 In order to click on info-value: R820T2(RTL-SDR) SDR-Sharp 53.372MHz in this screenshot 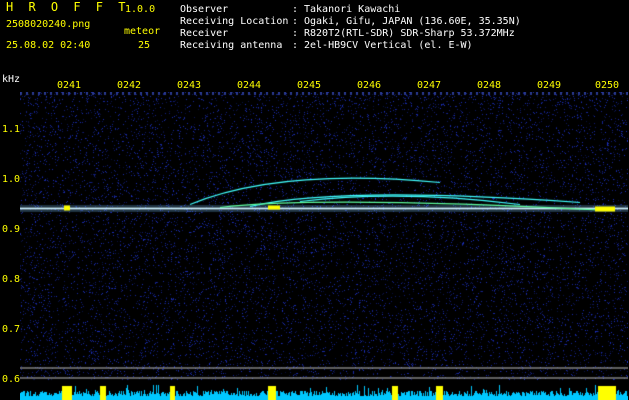, I will do `click(409, 33)`.